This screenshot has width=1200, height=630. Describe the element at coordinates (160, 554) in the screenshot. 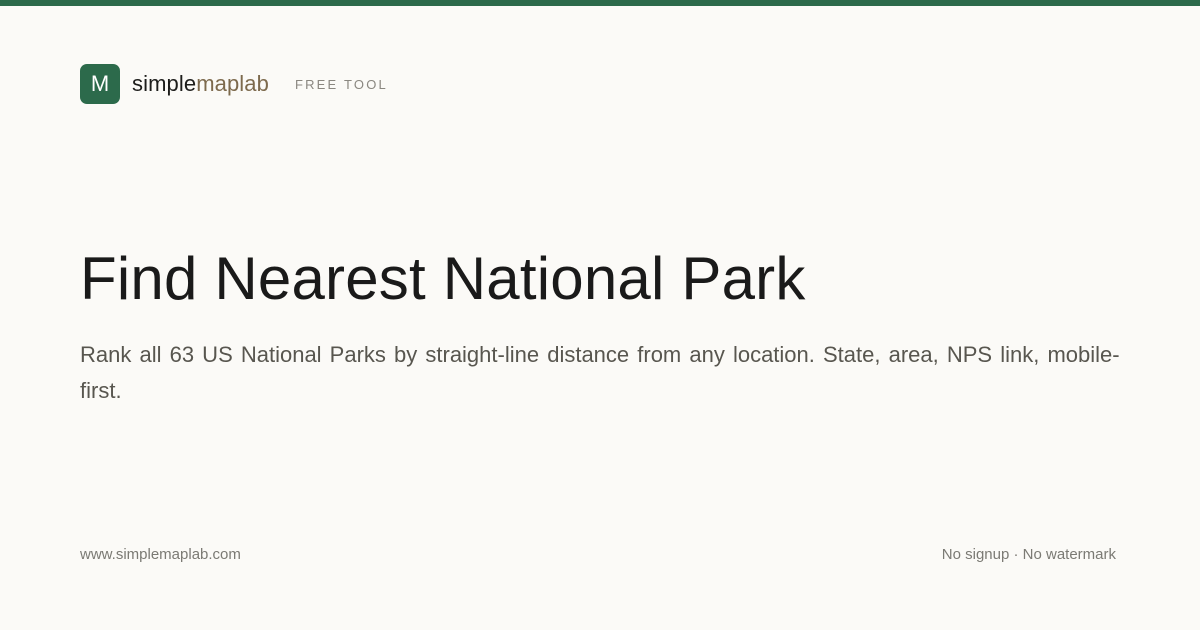

I see `footer-url: www.simplemaplab.com` at that location.